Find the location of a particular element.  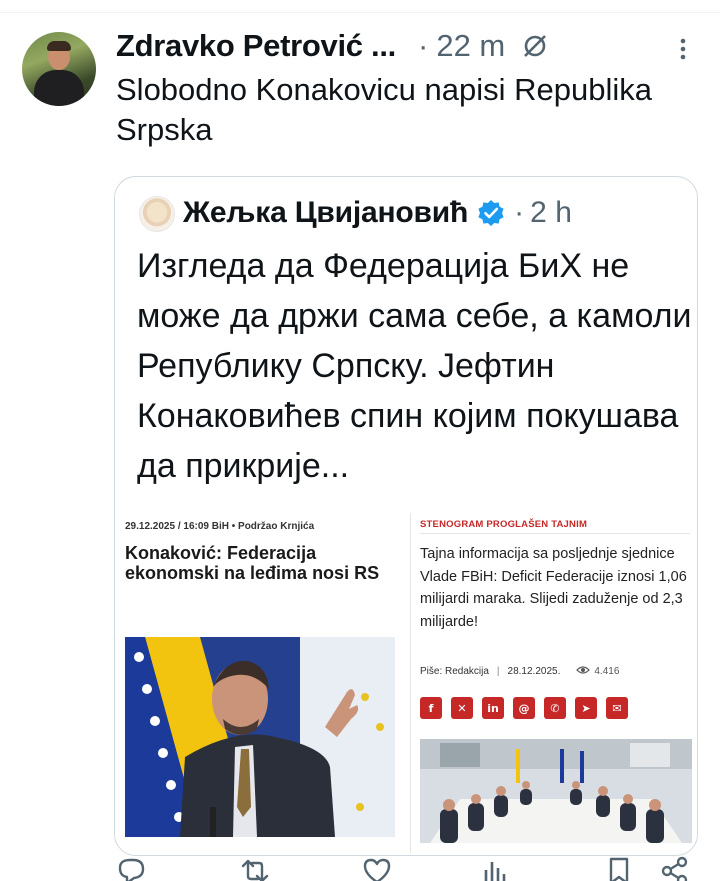

tag-underline is located at coordinates (555, 533).